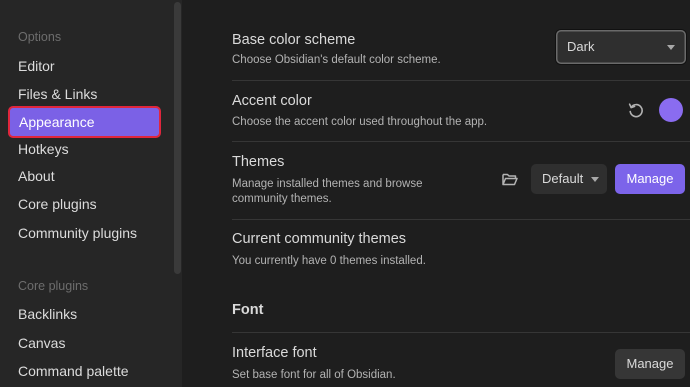  What do you see at coordinates (43, 149) in the screenshot?
I see `sidebar-item-hotkeys: Hotkeys` at bounding box center [43, 149].